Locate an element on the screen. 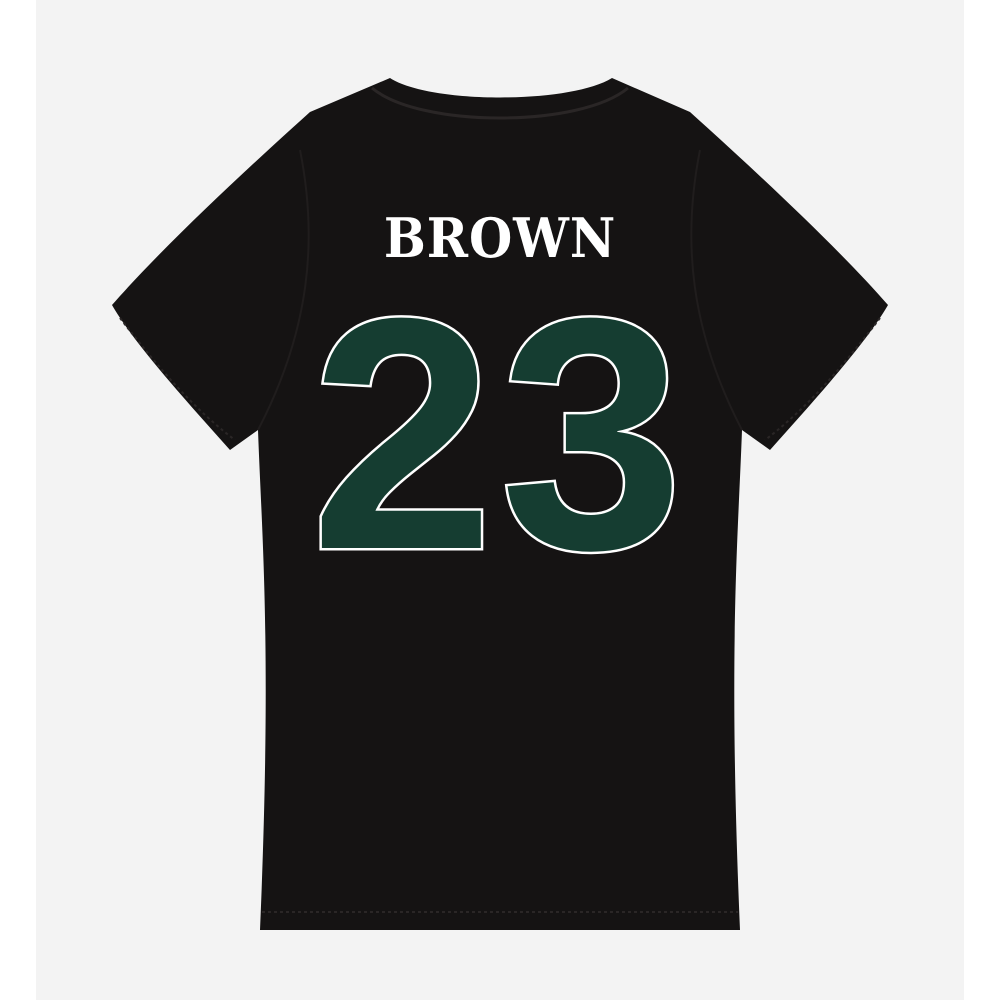  player-number-print: 23 is located at coordinates (500, 434).